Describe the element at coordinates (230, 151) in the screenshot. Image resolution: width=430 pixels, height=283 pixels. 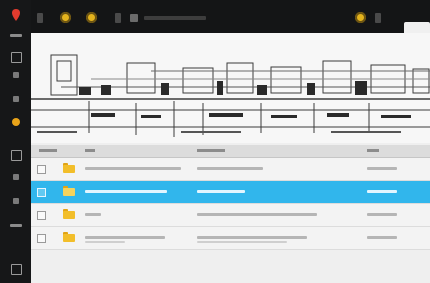
I see `list-header` at that location.